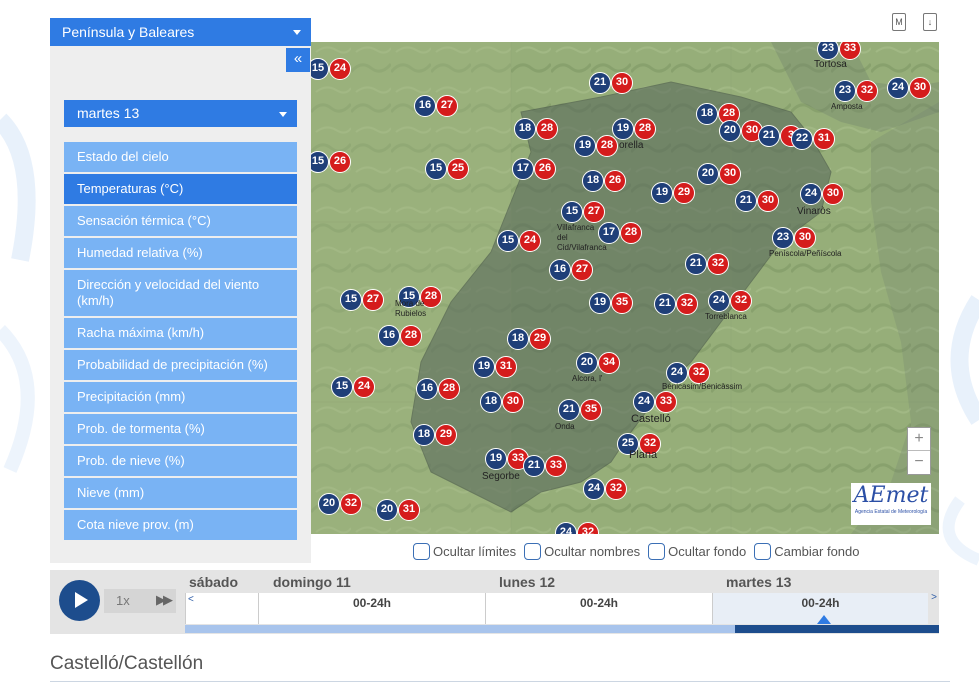  Describe the element at coordinates (934, 597) in the screenshot. I see `timeline-next-arrow: >` at that location.